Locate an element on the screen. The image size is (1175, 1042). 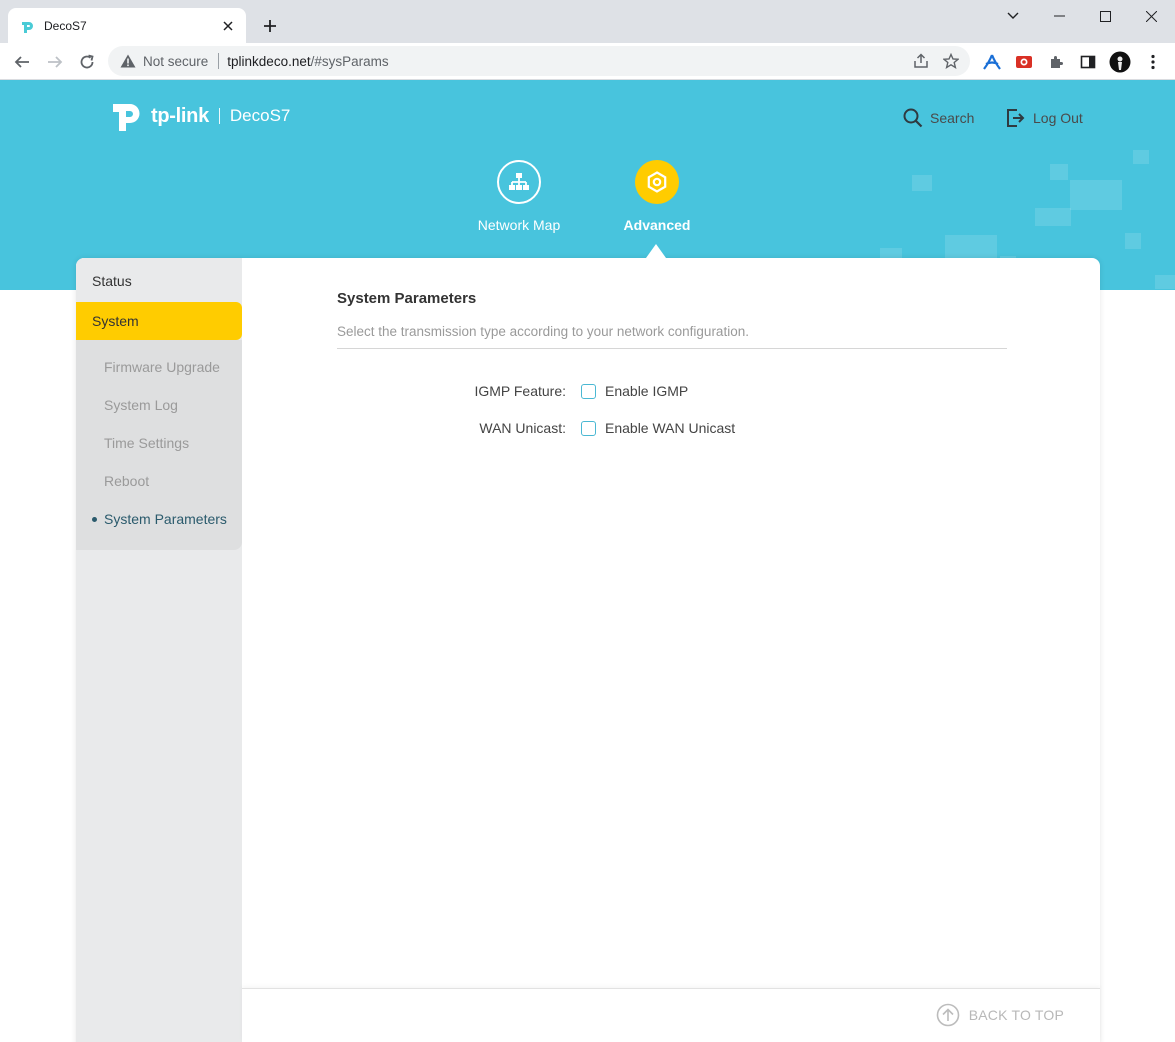
sidebar-subitem-system-log: System Log is located at coordinates (159, 405).